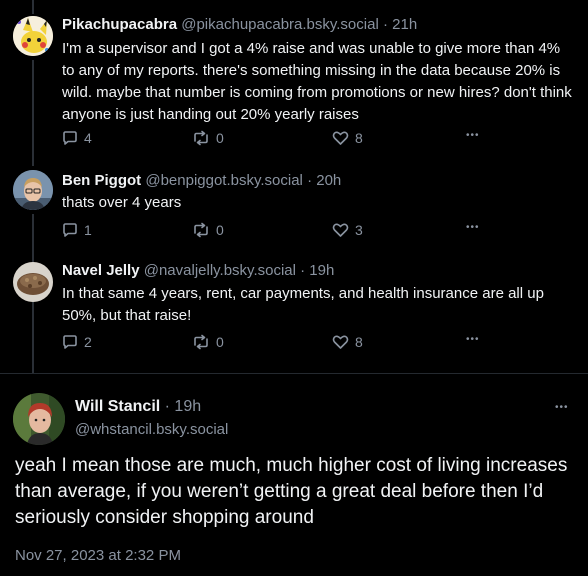 The height and width of the screenshot is (576, 588). Describe the element at coordinates (88, 138) in the screenshot. I see `reply-count: 4` at that location.